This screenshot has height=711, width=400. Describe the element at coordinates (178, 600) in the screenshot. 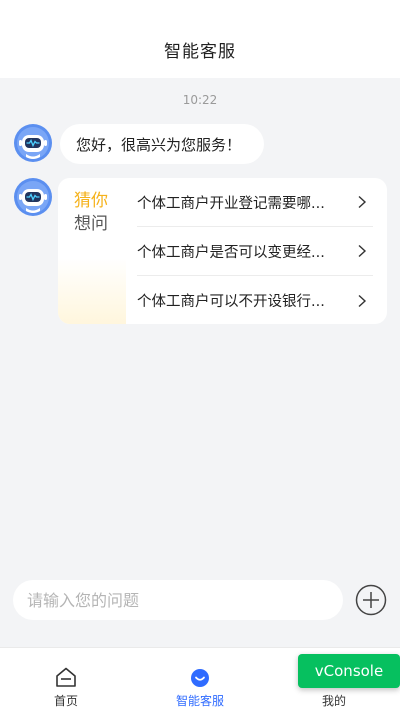

I see `question-input` at that location.